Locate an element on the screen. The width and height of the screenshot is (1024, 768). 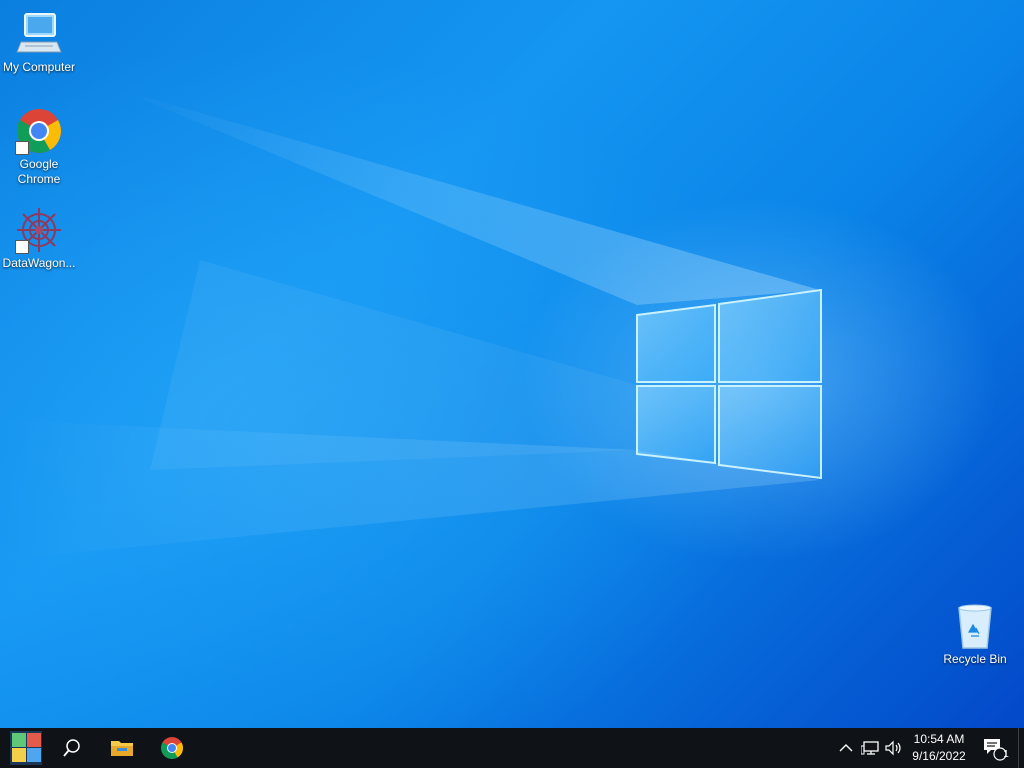
recycle-bin-icon is located at coordinates (975, 626).